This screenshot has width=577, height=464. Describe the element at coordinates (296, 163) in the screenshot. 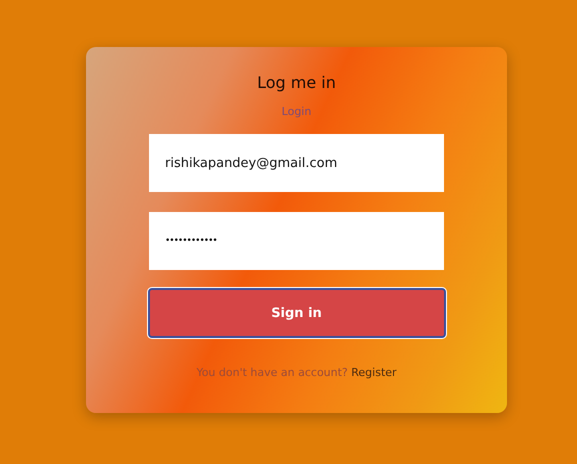

I see `email-field: rishikapandey@gmail.com` at that location.